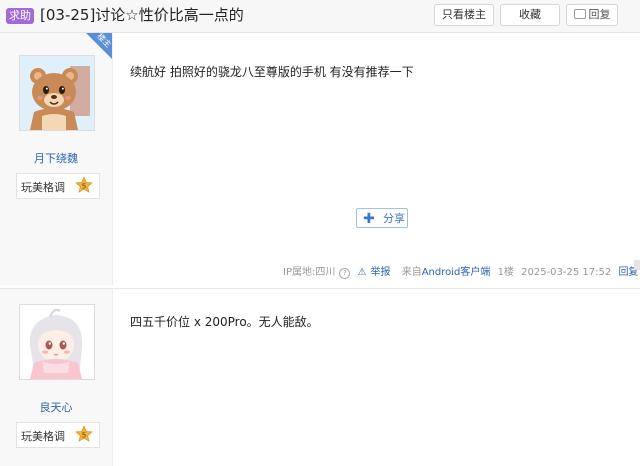 This screenshot has height=466, width=640. I want to click on anime-girl-avatar-icon, so click(57, 342).